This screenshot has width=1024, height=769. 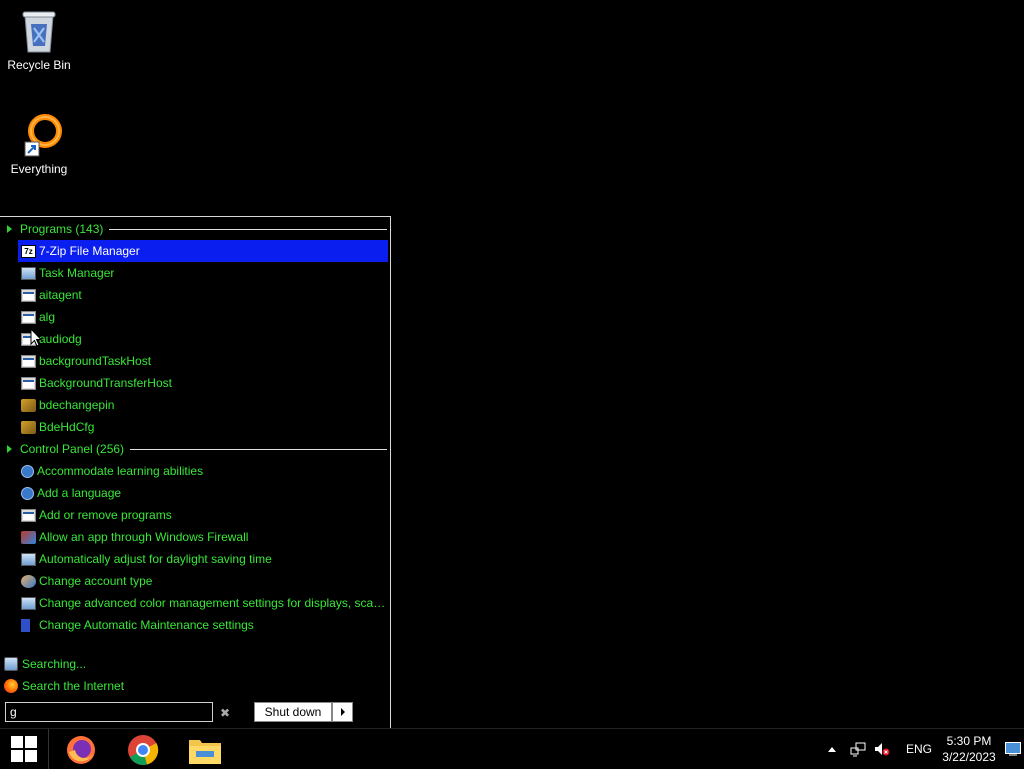 I want to click on task-manager-icon, so click(x=28, y=273).